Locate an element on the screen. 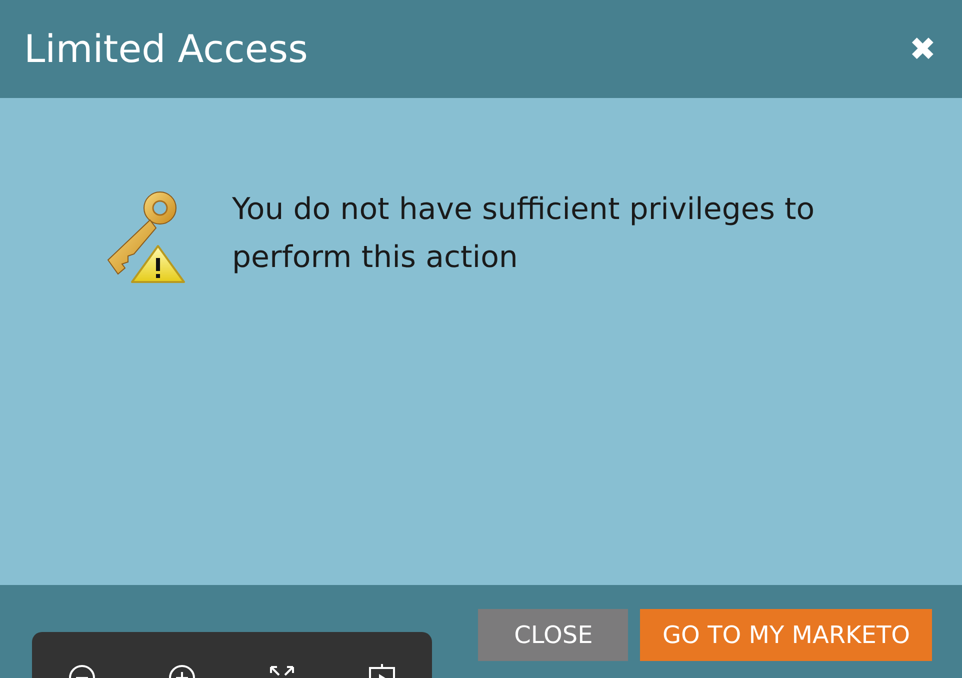 This screenshot has width=962, height=678. go-to-marketo-button: GO TO MY MARKETO is located at coordinates (786, 635).